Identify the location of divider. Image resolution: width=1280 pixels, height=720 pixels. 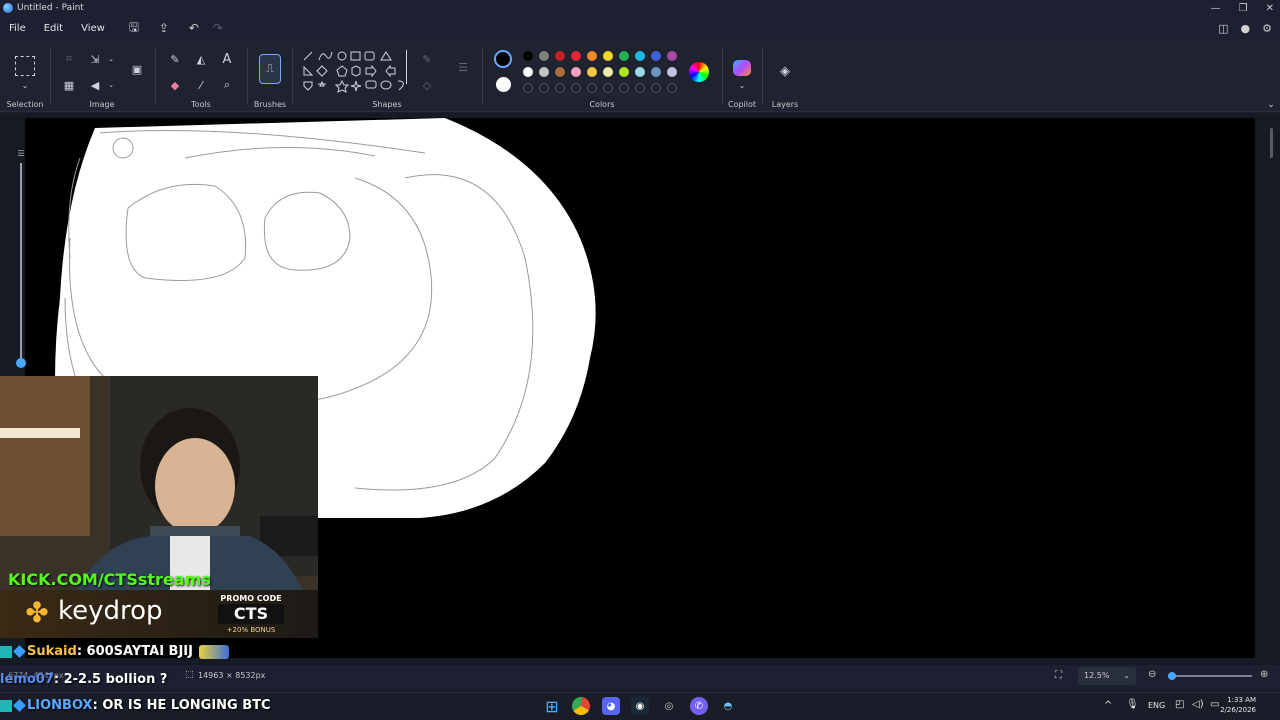
(50, 76).